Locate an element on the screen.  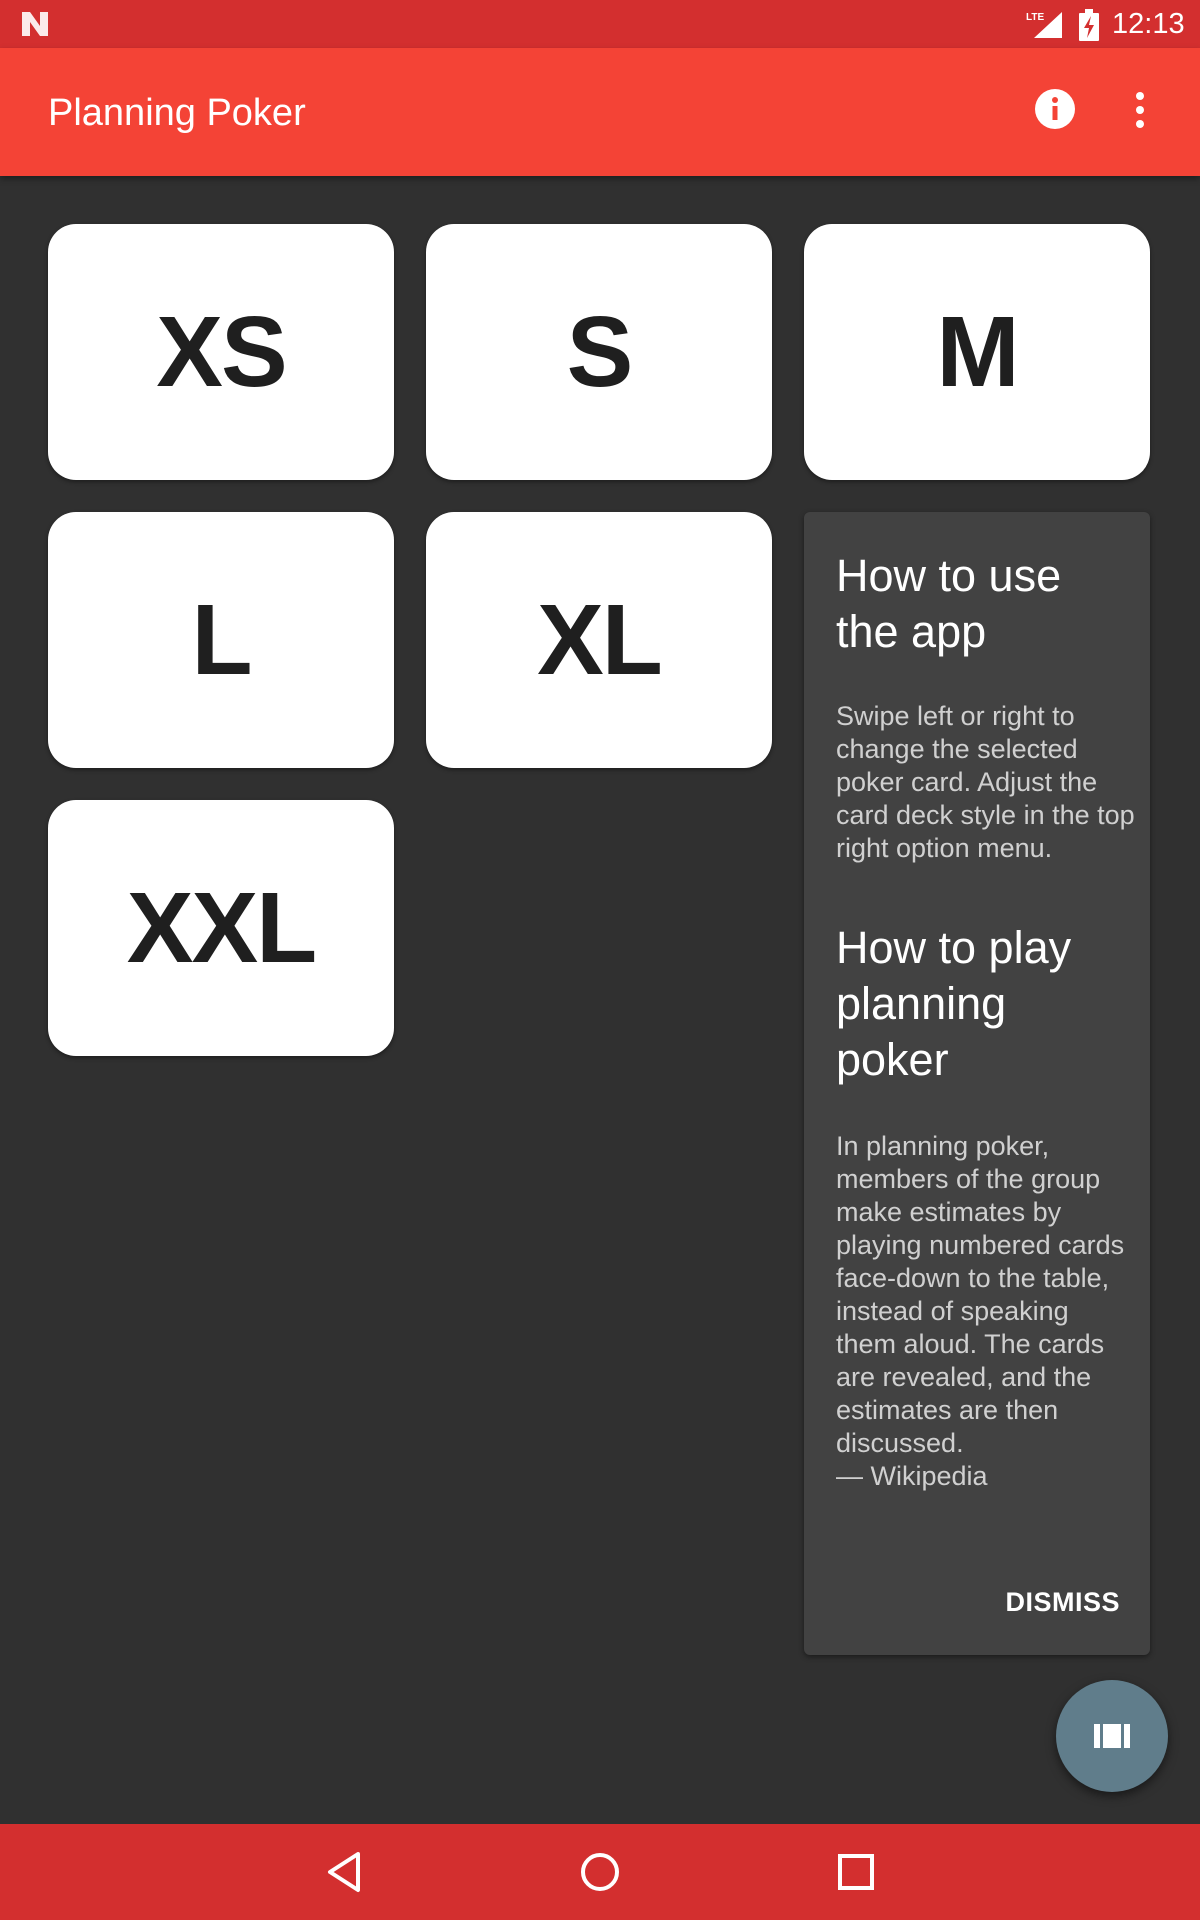
card-s: S is located at coordinates (599, 352).